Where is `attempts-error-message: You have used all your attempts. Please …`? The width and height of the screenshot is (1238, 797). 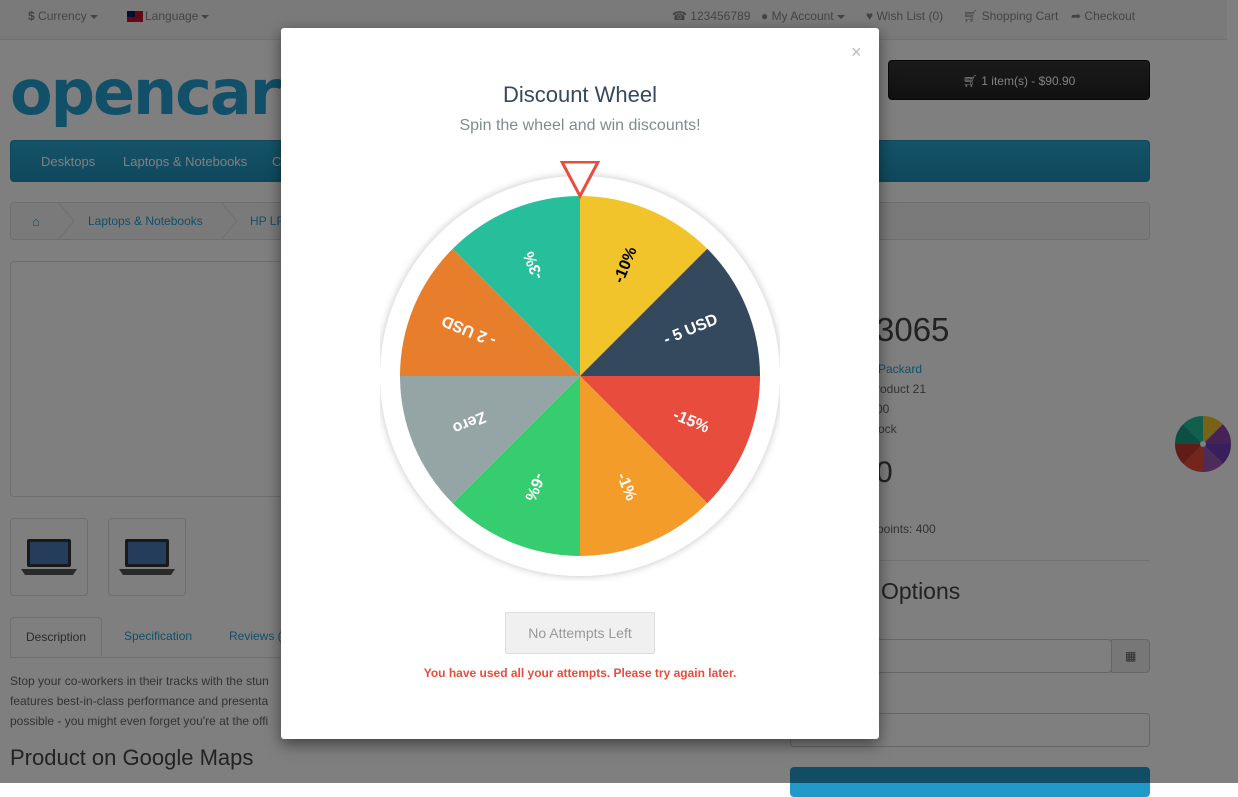
attempts-error-message: You have used all your attempts. Please … is located at coordinates (580, 673).